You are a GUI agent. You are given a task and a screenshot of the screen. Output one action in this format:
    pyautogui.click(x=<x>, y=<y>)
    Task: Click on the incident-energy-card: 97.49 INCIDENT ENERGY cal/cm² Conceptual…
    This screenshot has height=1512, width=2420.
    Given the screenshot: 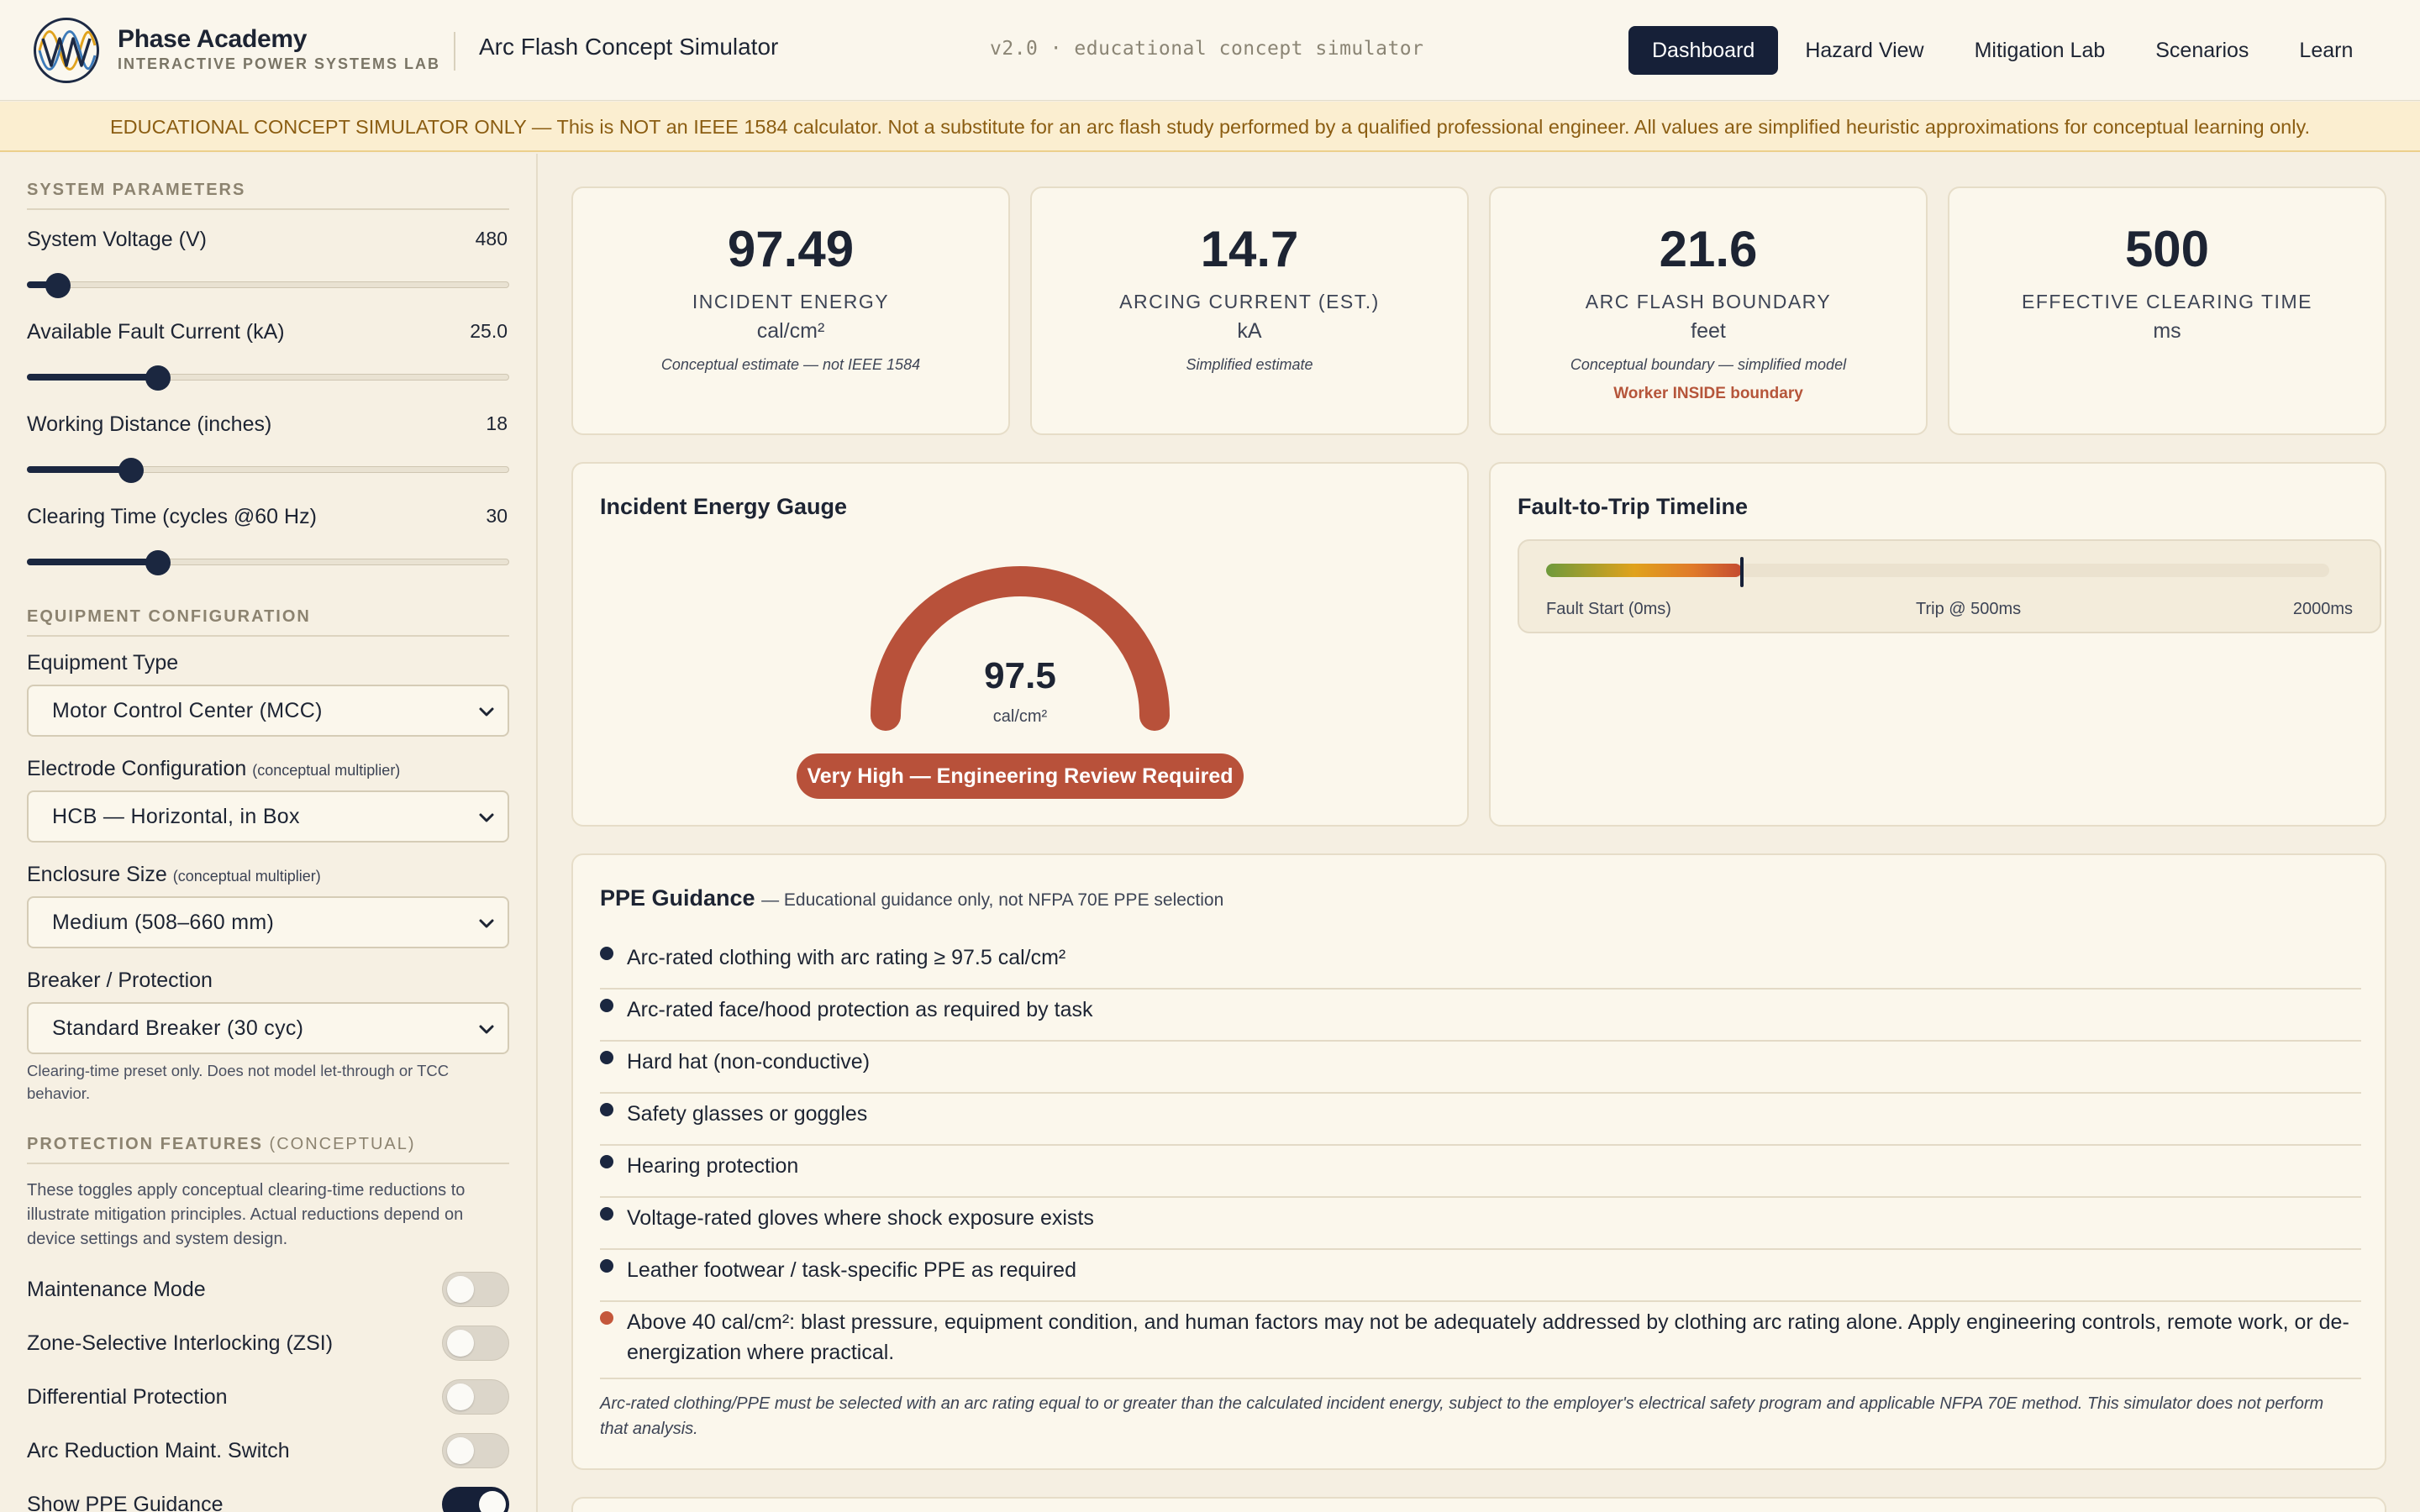 What is the action you would take?
    pyautogui.click(x=790, y=310)
    